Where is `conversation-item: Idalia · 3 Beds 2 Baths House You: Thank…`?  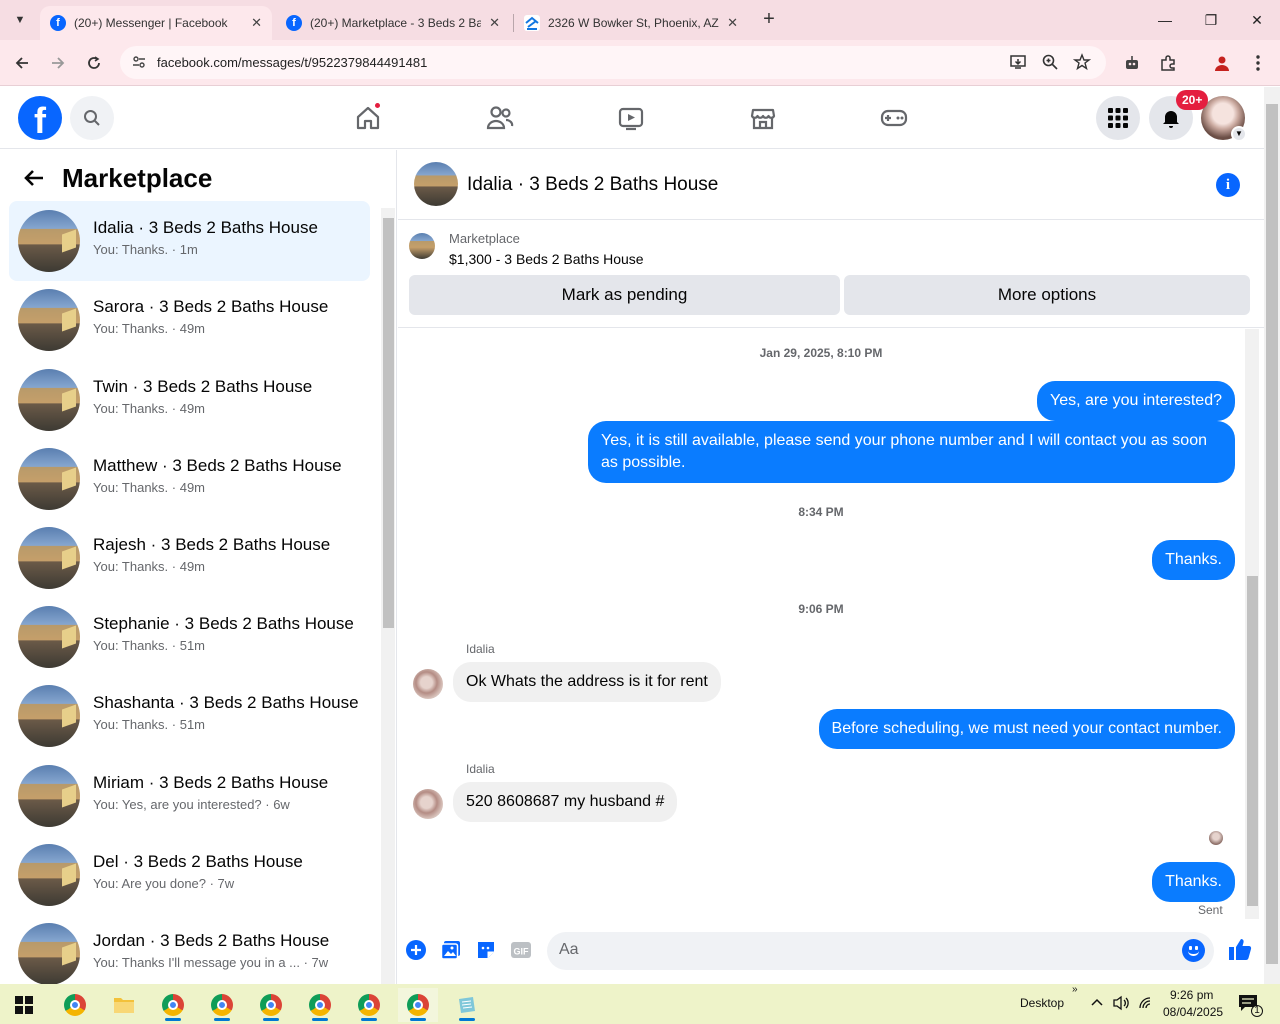
conversation-item: Idalia · 3 Beds 2 Baths House You: Thank… is located at coordinates (189, 241).